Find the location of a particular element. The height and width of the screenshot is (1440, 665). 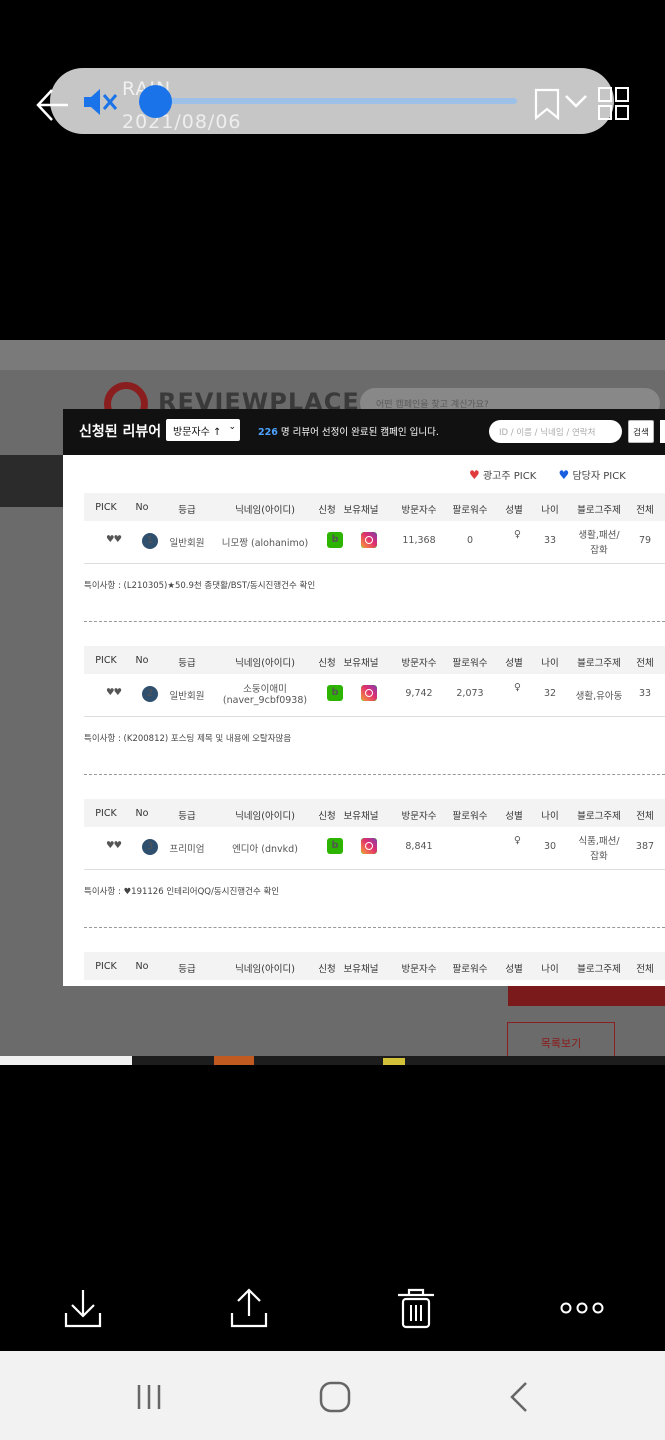

modal-title: 신청된 리뷰어 is located at coordinates (120, 432).